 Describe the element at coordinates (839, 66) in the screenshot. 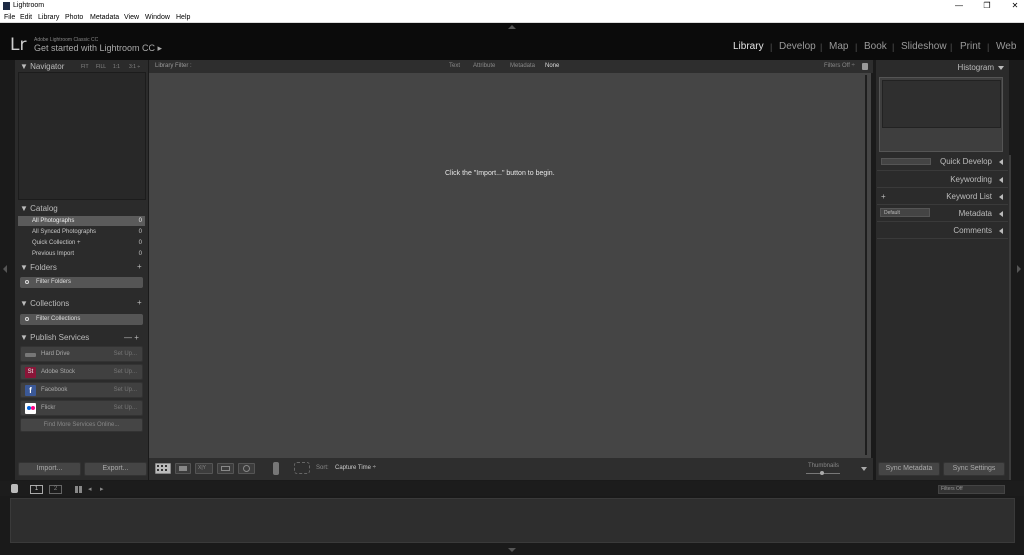

I see `filters-off-dropdown: Filters Off ÷` at that location.